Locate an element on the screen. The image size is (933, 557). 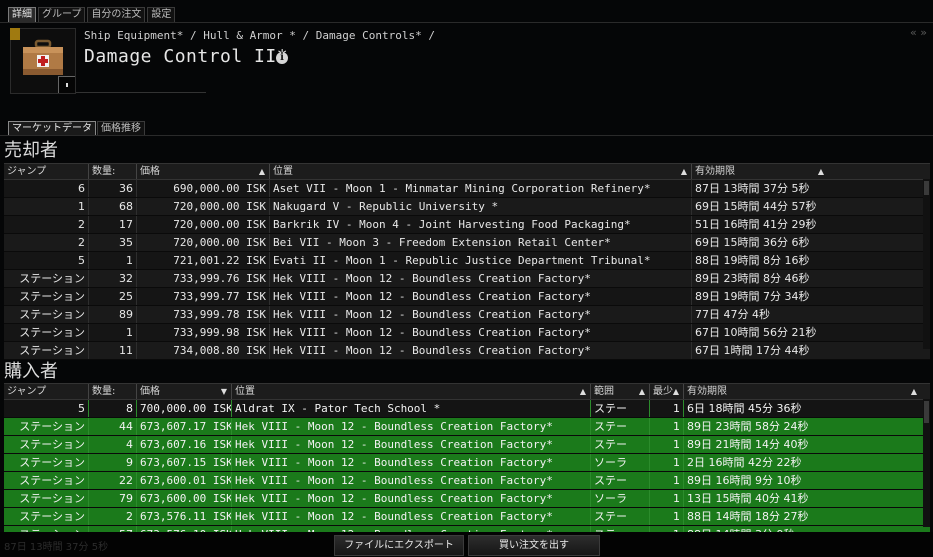
buyers-scrollbar is located at coordinates (926, 463).